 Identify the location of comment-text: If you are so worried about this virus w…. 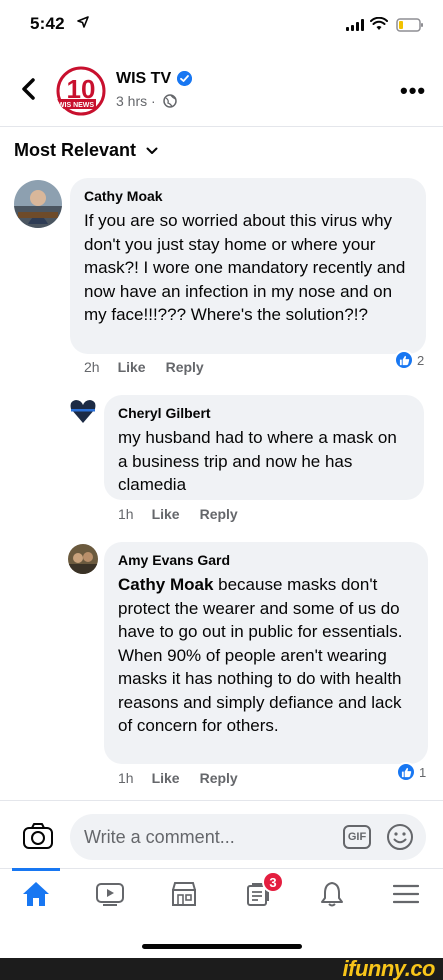
(245, 267).